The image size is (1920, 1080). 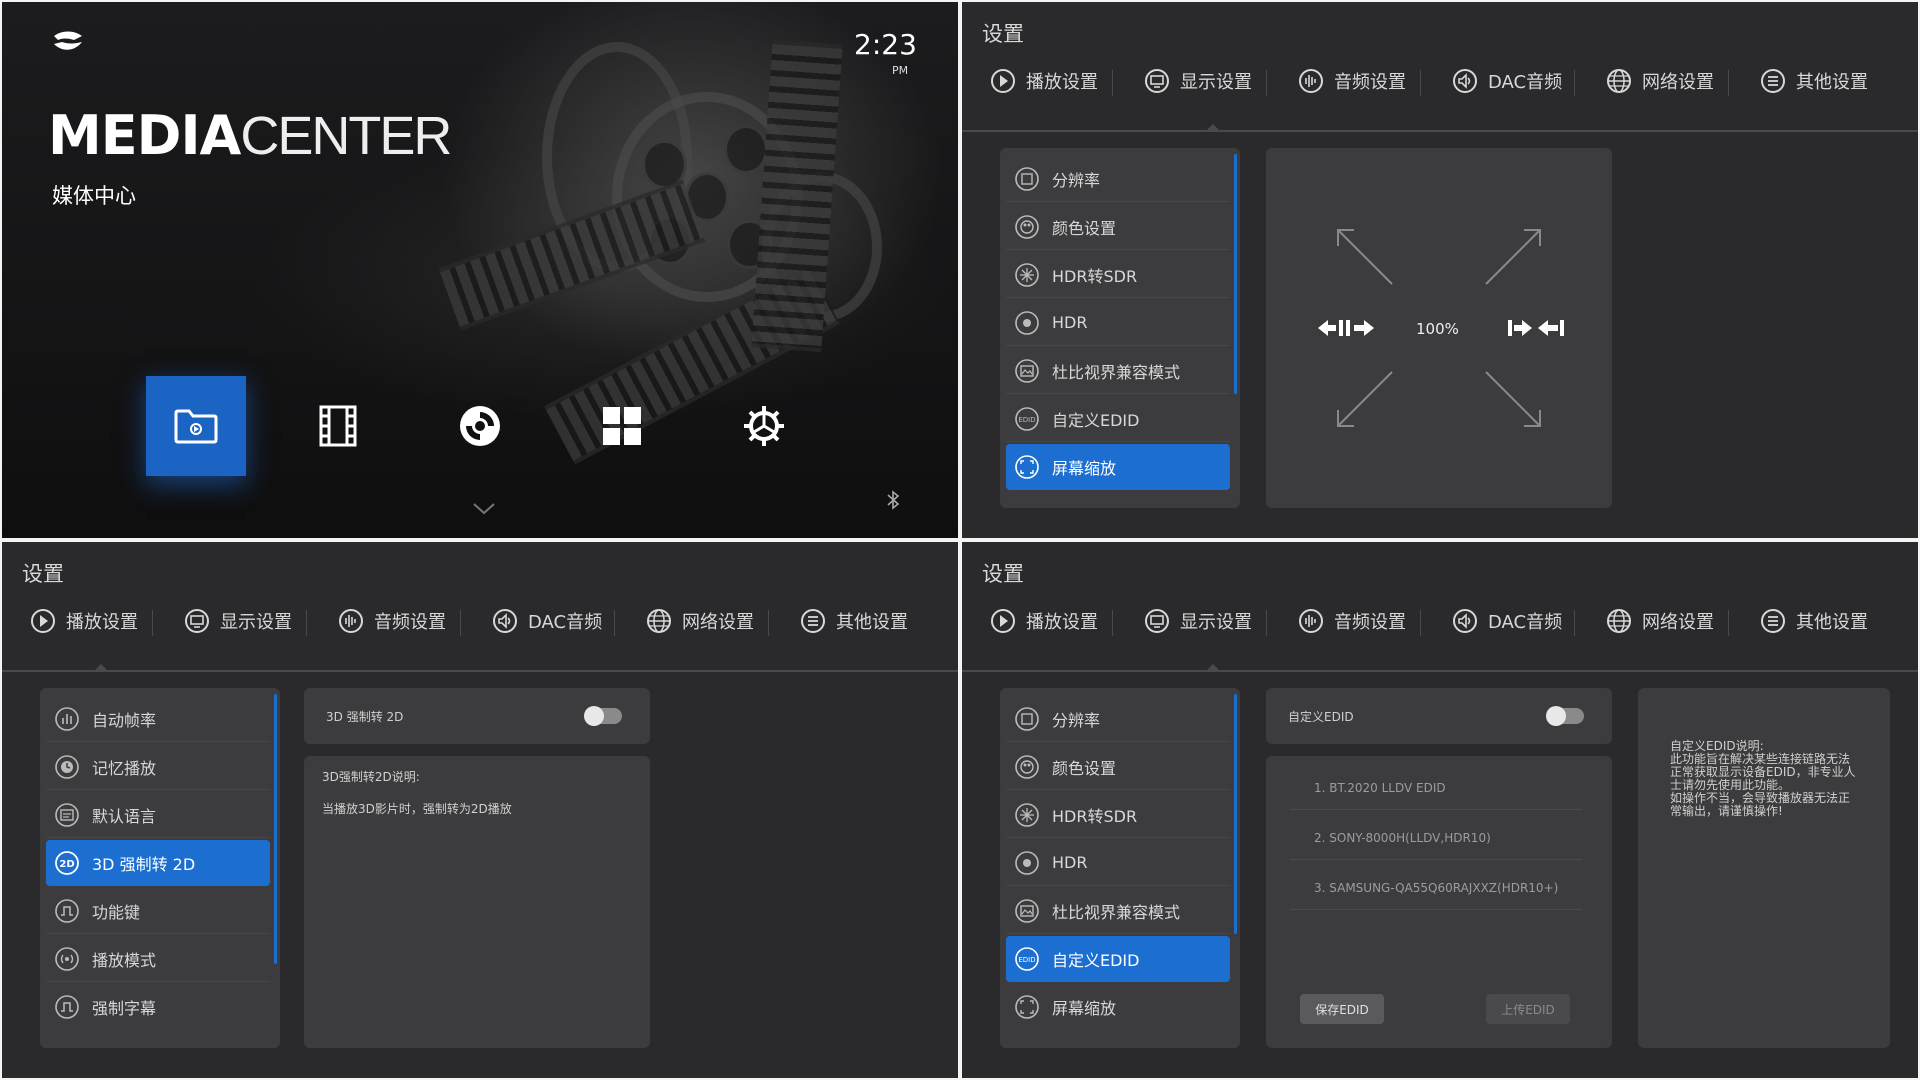 I want to click on hdr-sdr-icon, so click(x=1027, y=275).